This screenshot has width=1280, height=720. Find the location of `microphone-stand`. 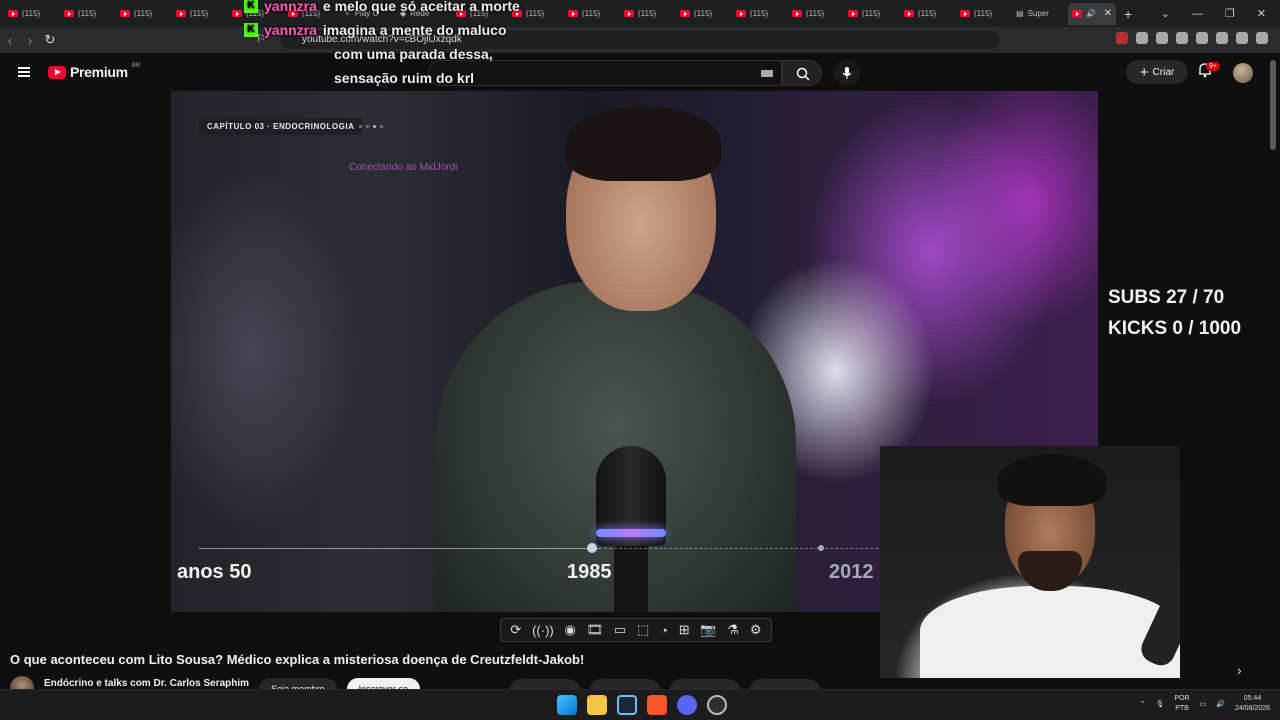

microphone-stand is located at coordinates (631, 579).